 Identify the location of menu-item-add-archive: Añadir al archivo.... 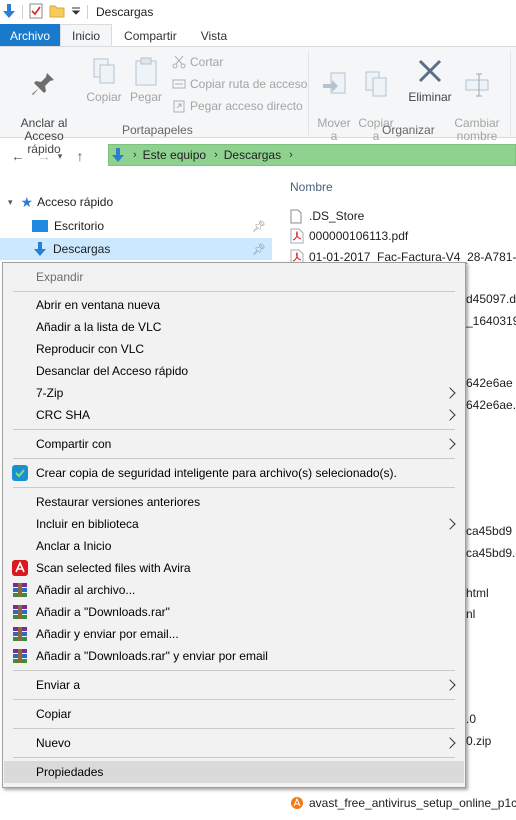
(234, 590).